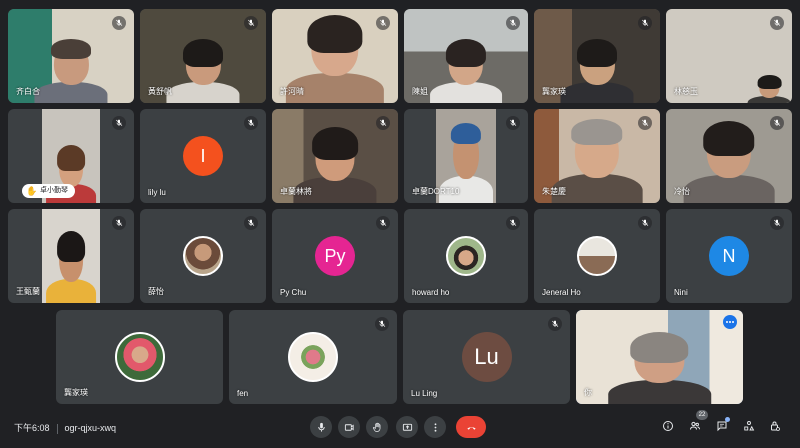 The width and height of the screenshot is (800, 448). I want to click on participant-tile: Py Py Chu, so click(335, 256).